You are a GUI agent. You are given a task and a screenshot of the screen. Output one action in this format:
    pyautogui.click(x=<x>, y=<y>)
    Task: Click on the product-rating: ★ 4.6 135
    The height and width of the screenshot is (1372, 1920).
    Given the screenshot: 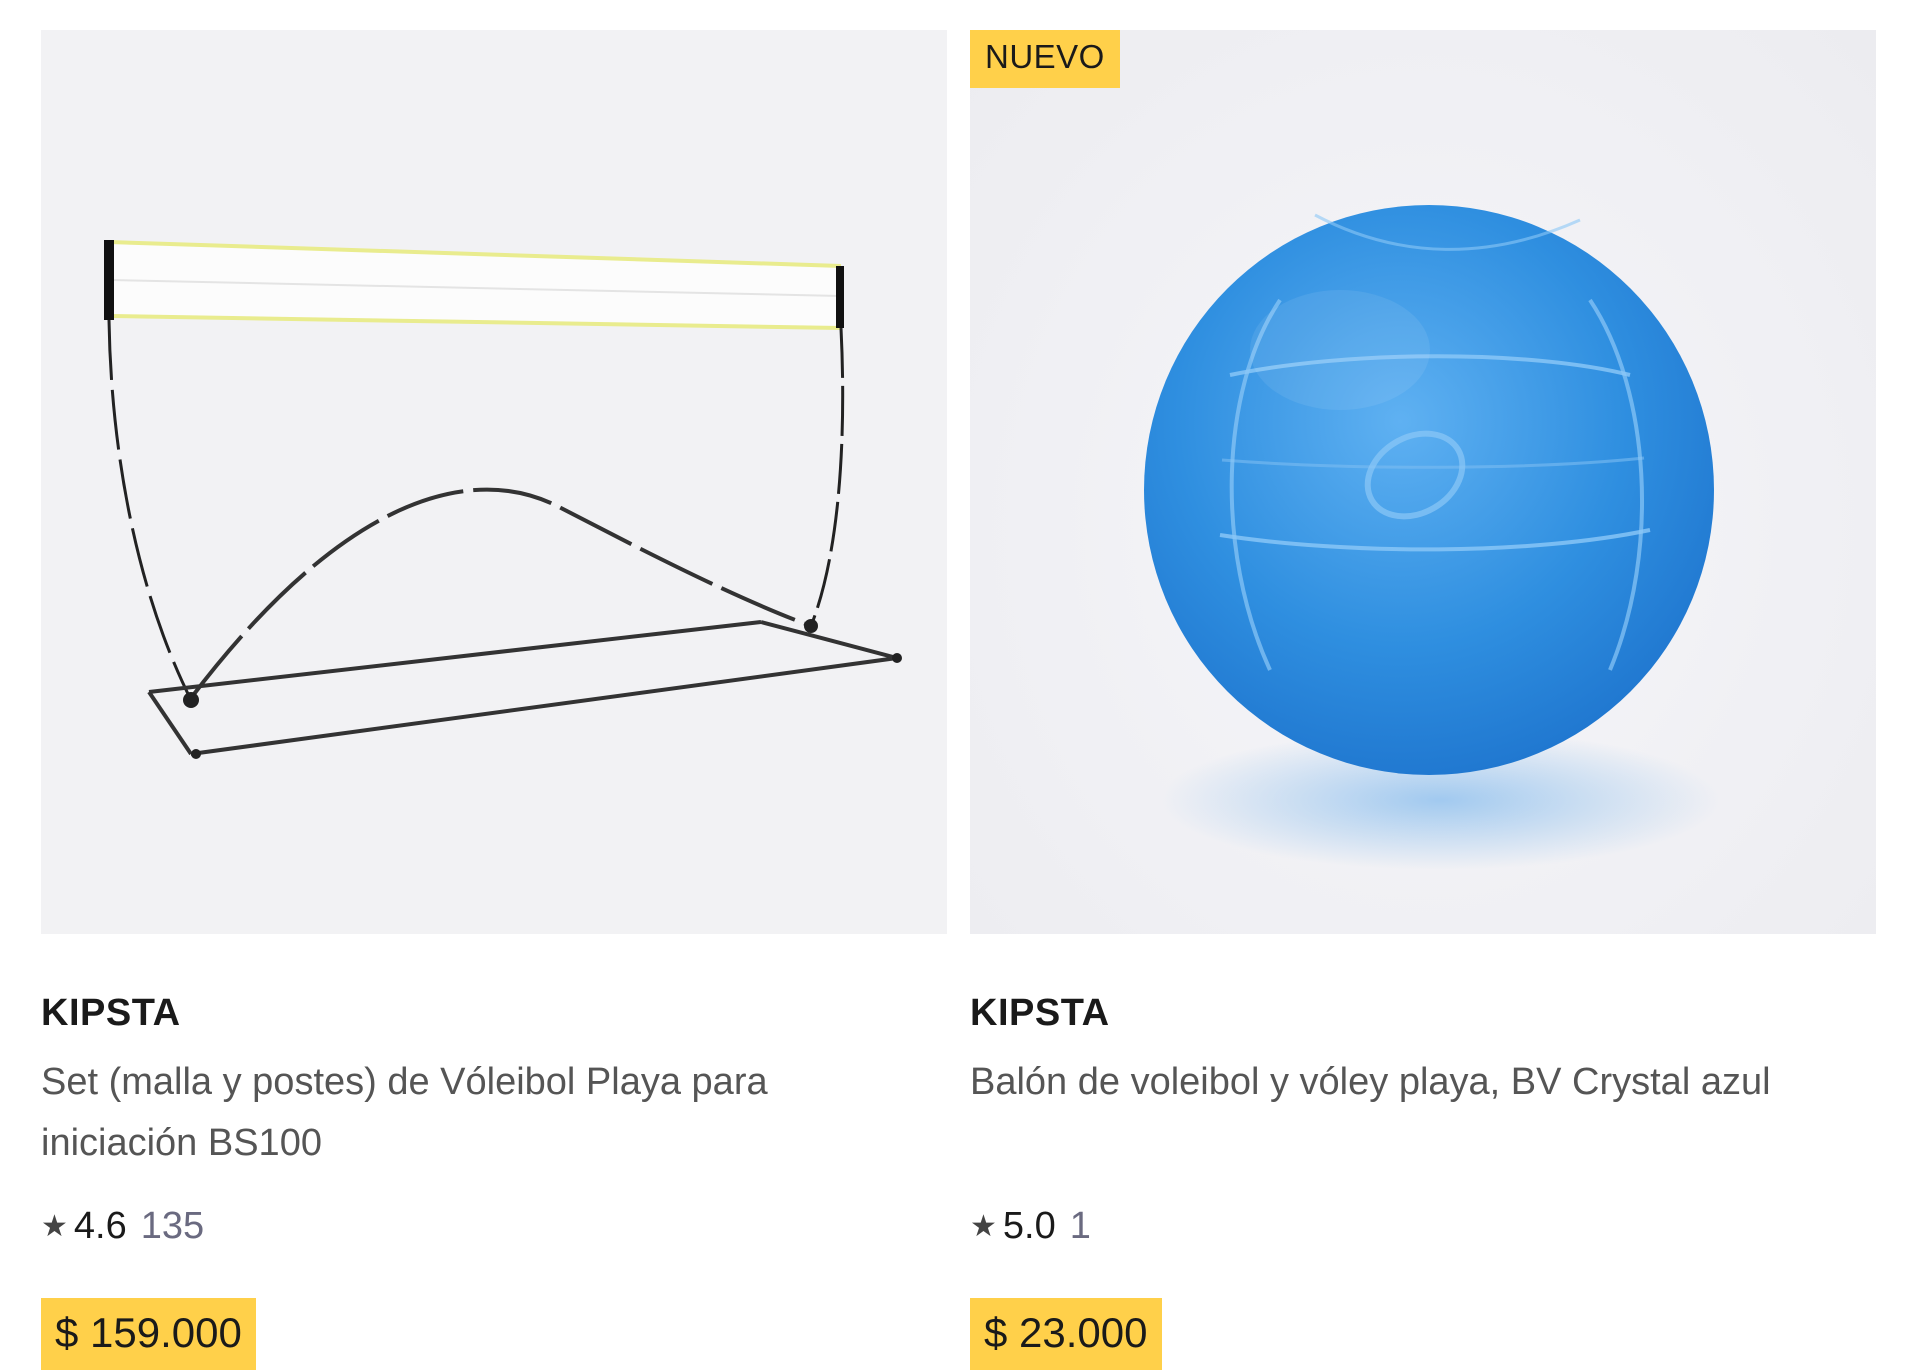 What is the action you would take?
    pyautogui.click(x=122, y=1226)
    